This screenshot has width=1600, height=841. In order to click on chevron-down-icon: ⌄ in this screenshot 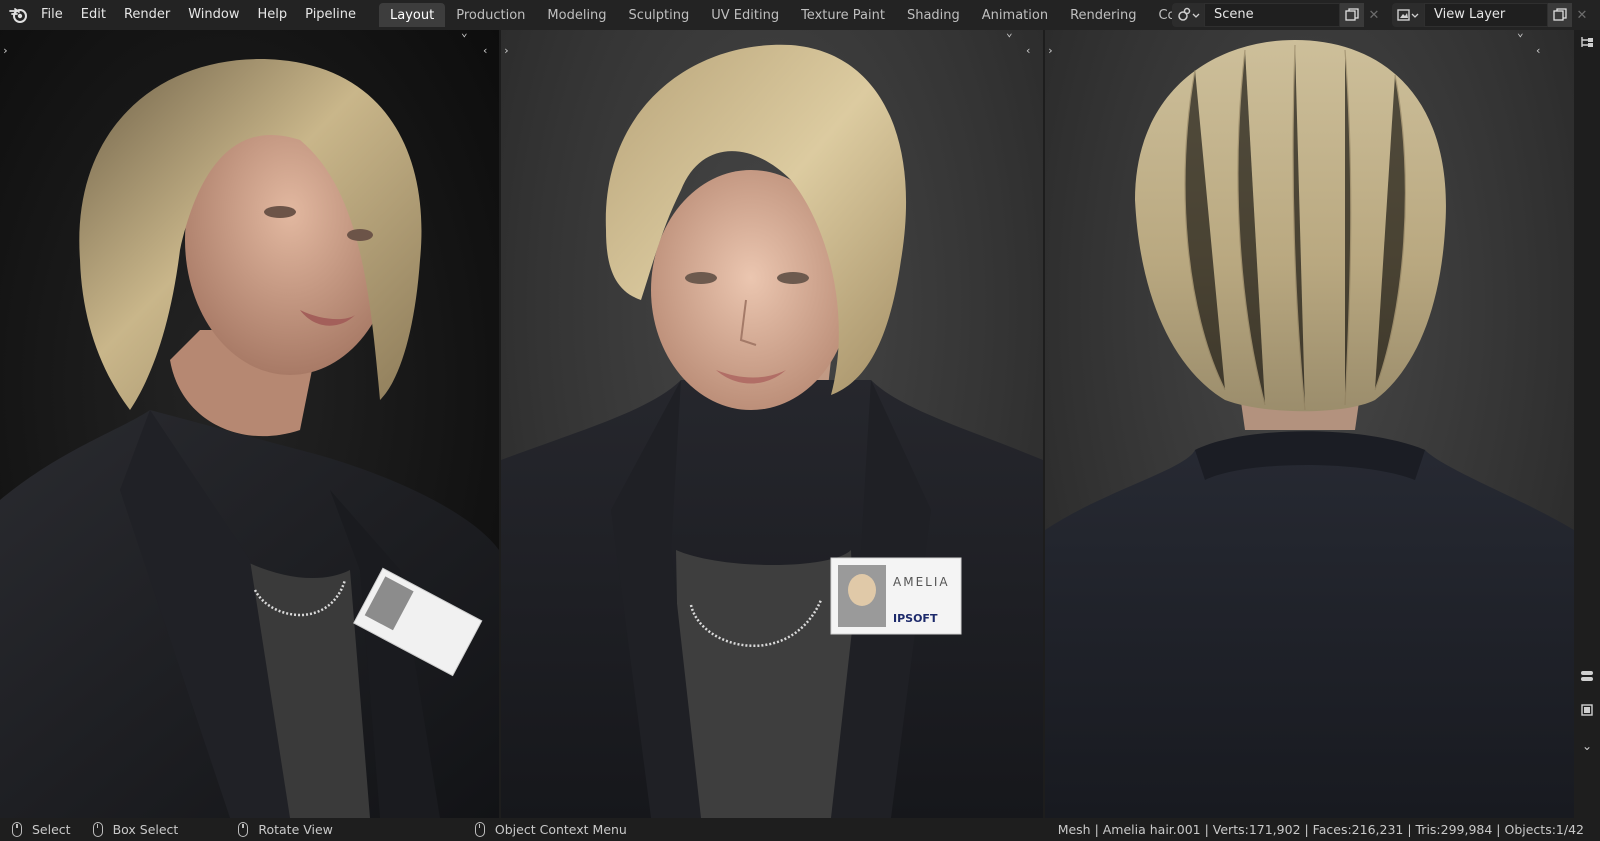, I will do `click(1587, 746)`.